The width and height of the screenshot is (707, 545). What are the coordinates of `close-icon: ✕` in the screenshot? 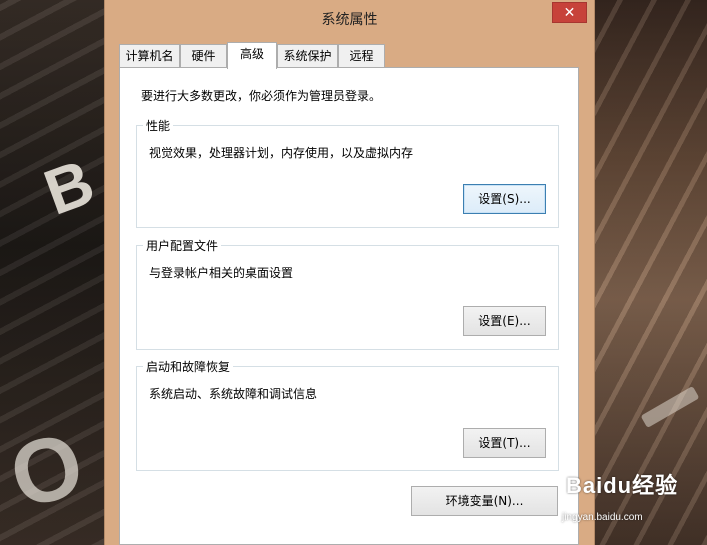 It's located at (569, 13).